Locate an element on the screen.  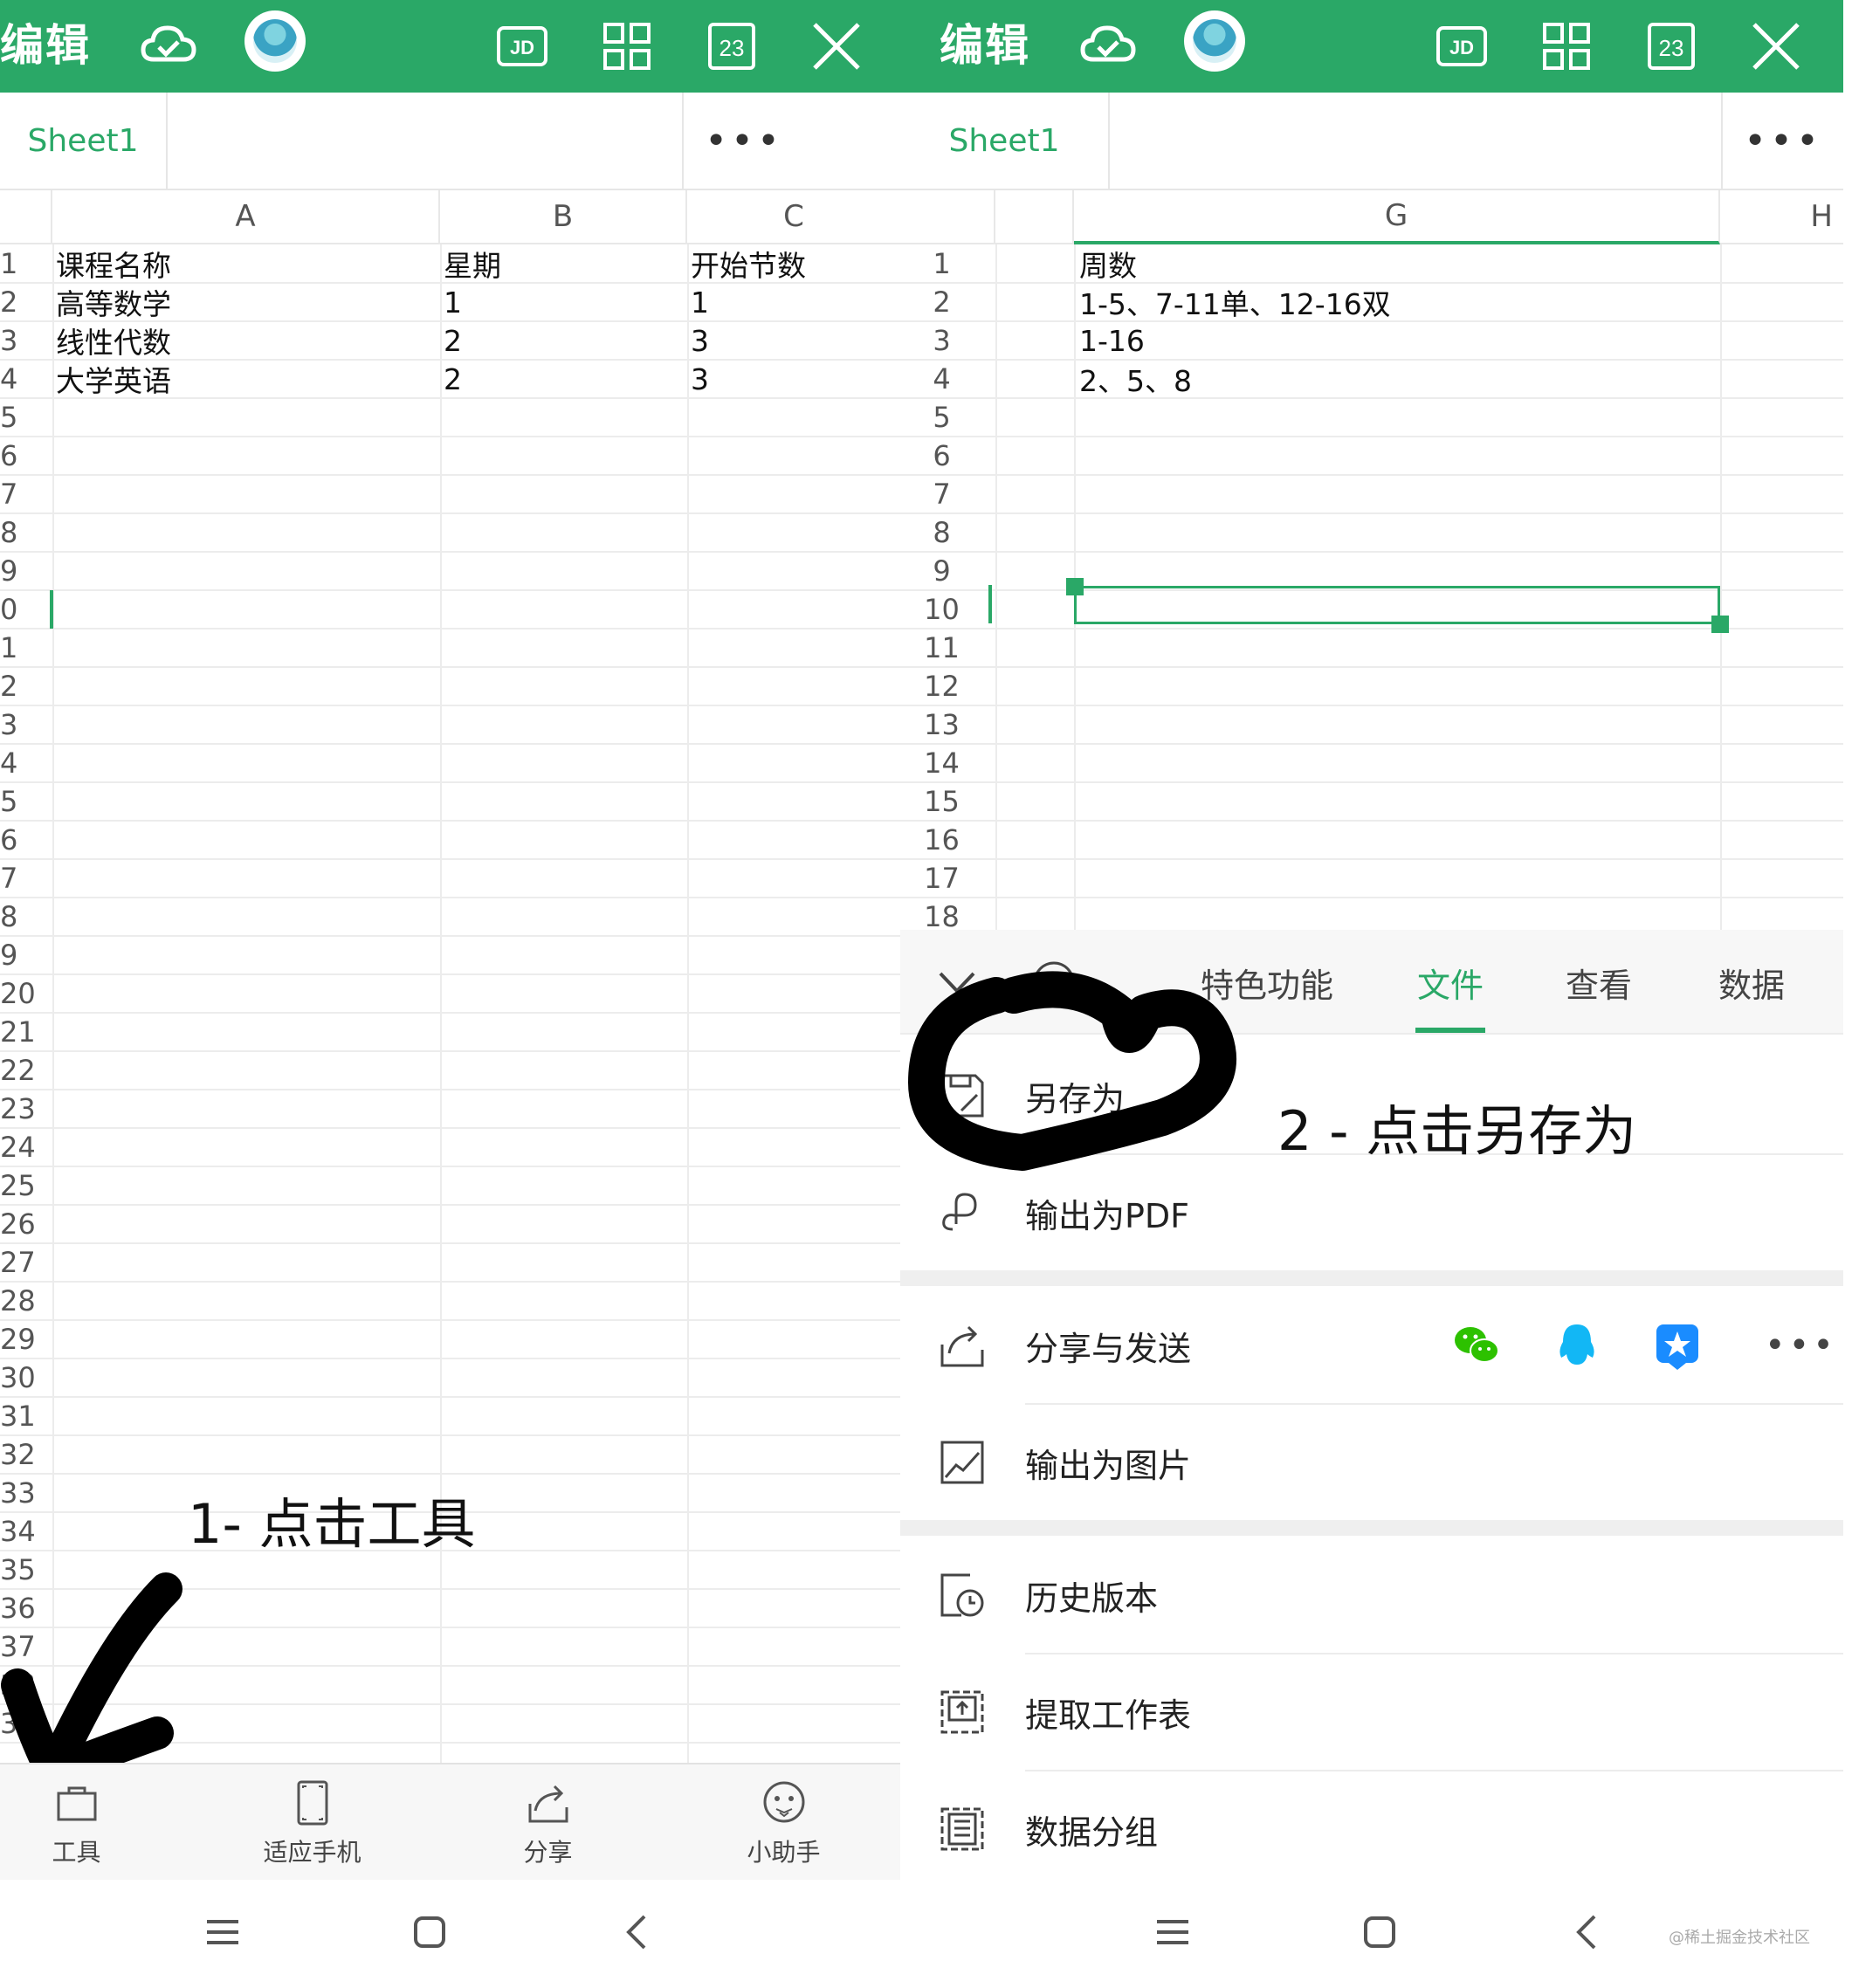
column-header-h: H is located at coordinates (1781, 217).